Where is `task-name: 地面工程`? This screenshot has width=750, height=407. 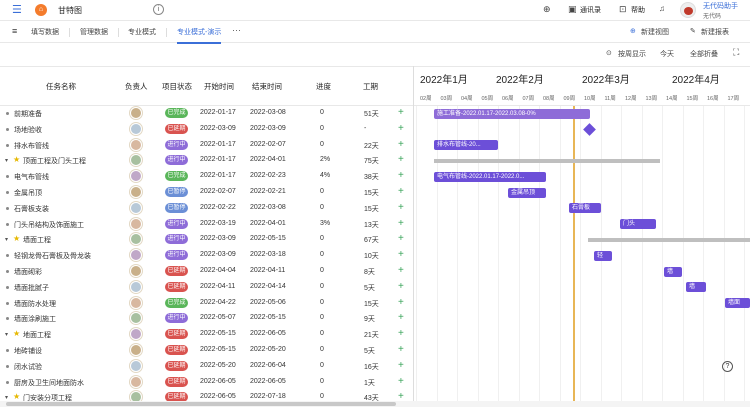
task-name: 地面工程 is located at coordinates (37, 335).